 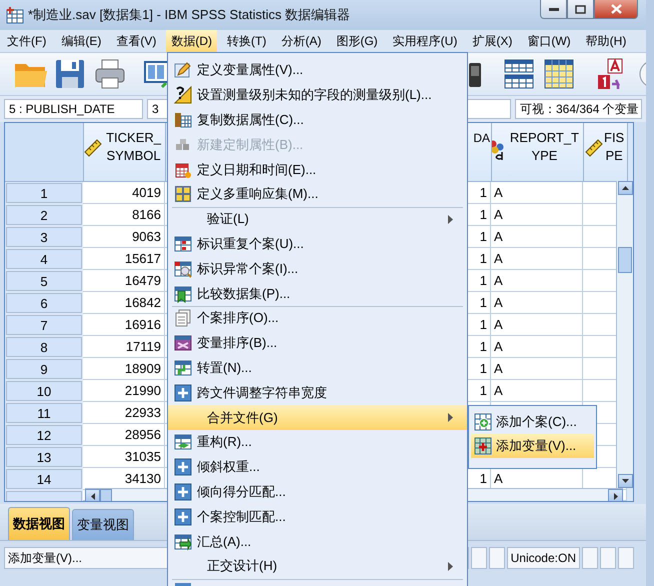 I want to click on table-cell: 9063, so click(x=124, y=237).